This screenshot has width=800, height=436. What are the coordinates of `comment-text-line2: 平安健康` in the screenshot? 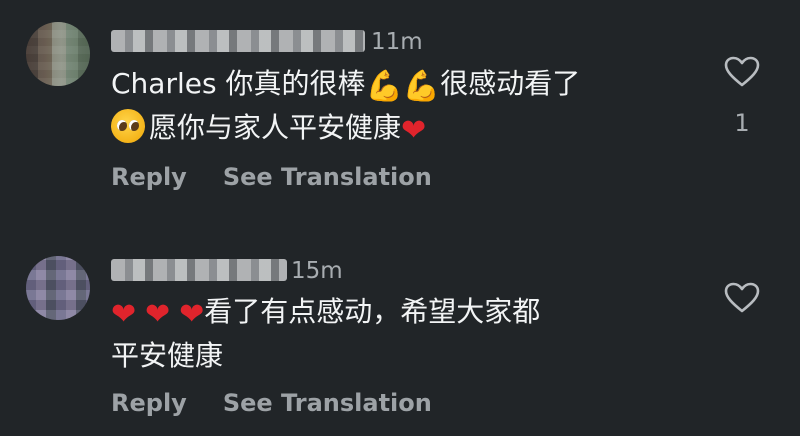 It's located at (167, 355).